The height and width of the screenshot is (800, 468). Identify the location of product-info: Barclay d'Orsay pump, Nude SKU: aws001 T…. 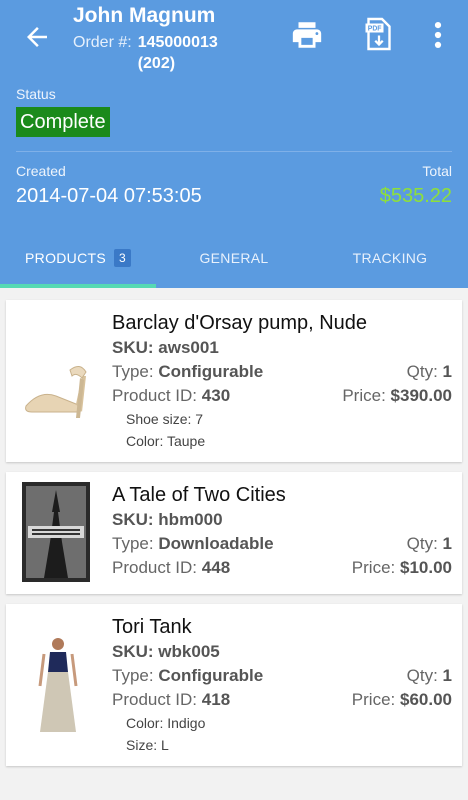
(287, 376).